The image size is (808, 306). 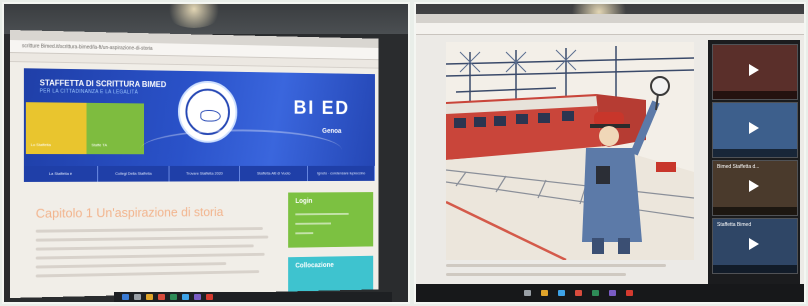 I want to click on start-icon, so click(x=125, y=297).